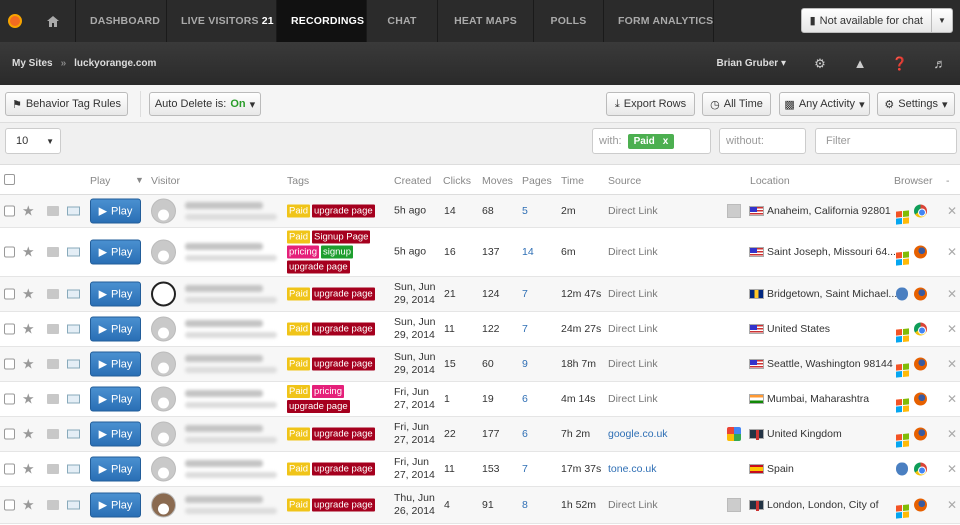 The width and height of the screenshot is (960, 525). Describe the element at coordinates (820, 64) in the screenshot. I see `gear-icon: ⚙` at that location.